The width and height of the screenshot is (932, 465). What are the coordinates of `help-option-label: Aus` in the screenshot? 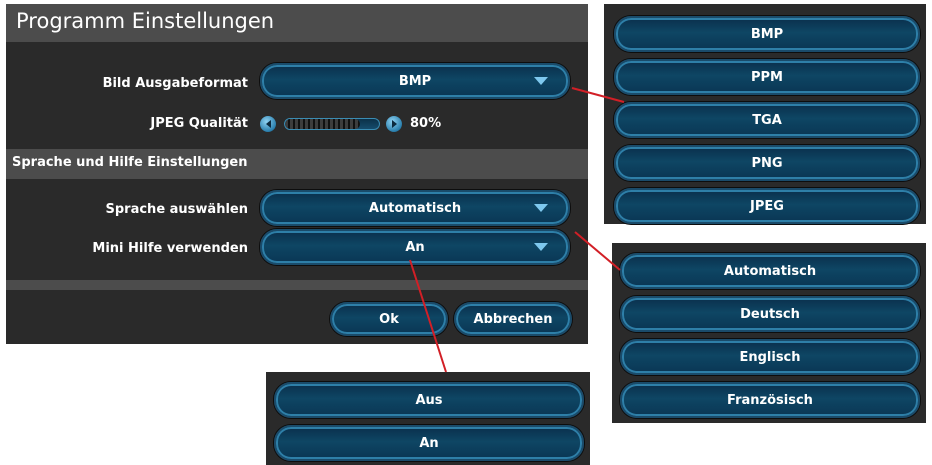 It's located at (429, 400).